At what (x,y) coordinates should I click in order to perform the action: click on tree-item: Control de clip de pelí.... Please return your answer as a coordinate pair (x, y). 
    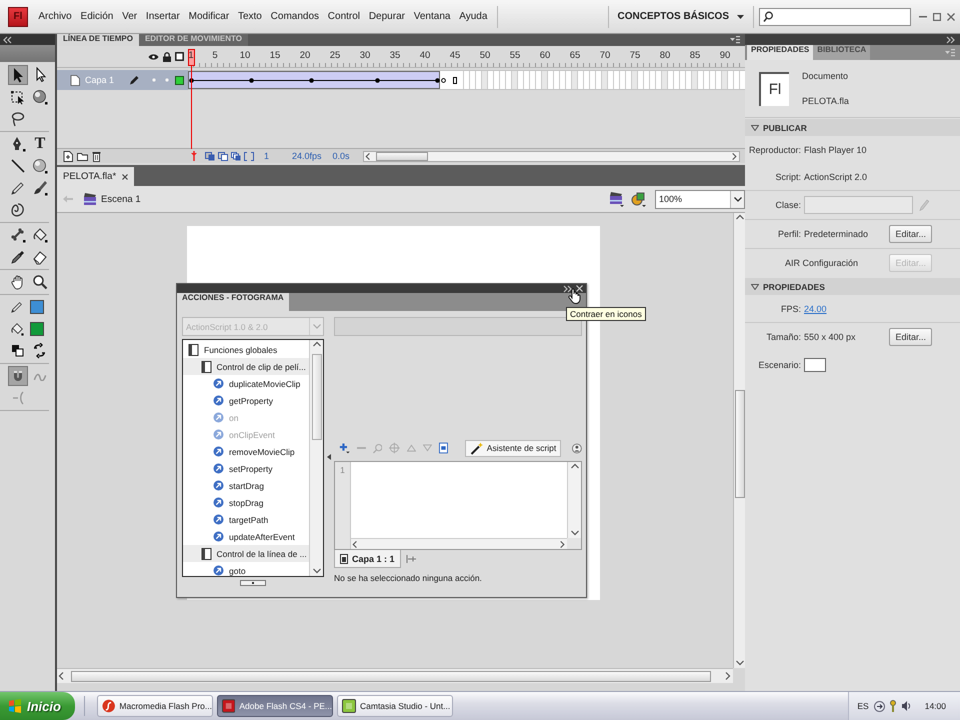
    Looking at the image, I should click on (246, 366).